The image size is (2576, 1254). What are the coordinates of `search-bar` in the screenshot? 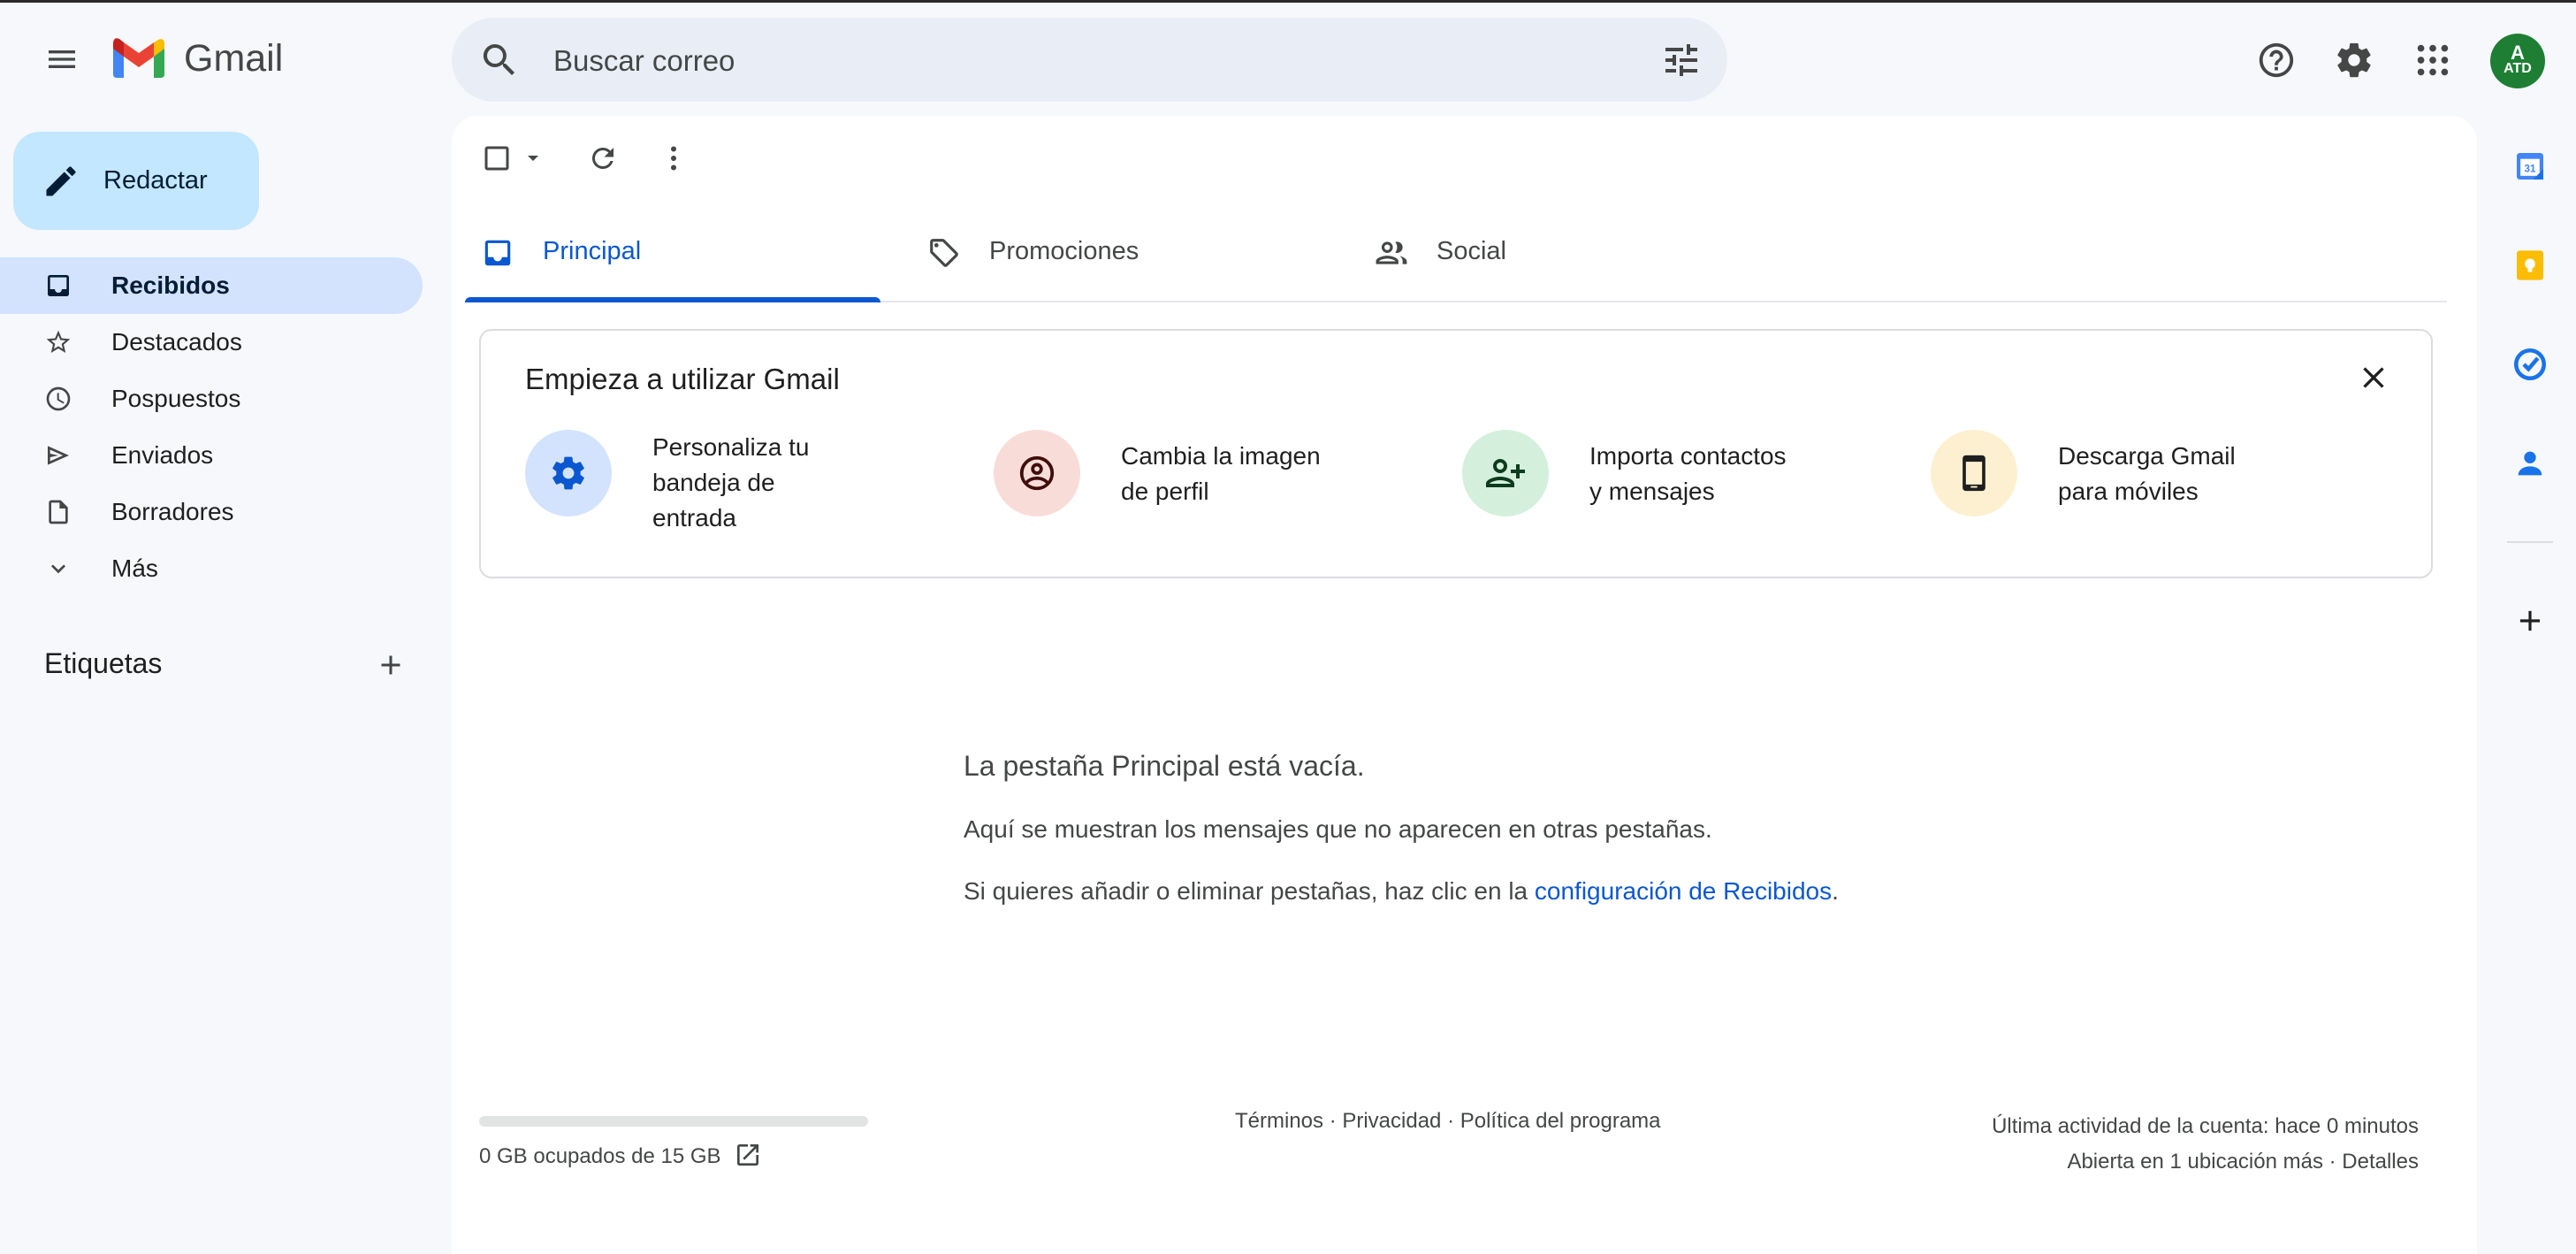 It's located at (1089, 60).